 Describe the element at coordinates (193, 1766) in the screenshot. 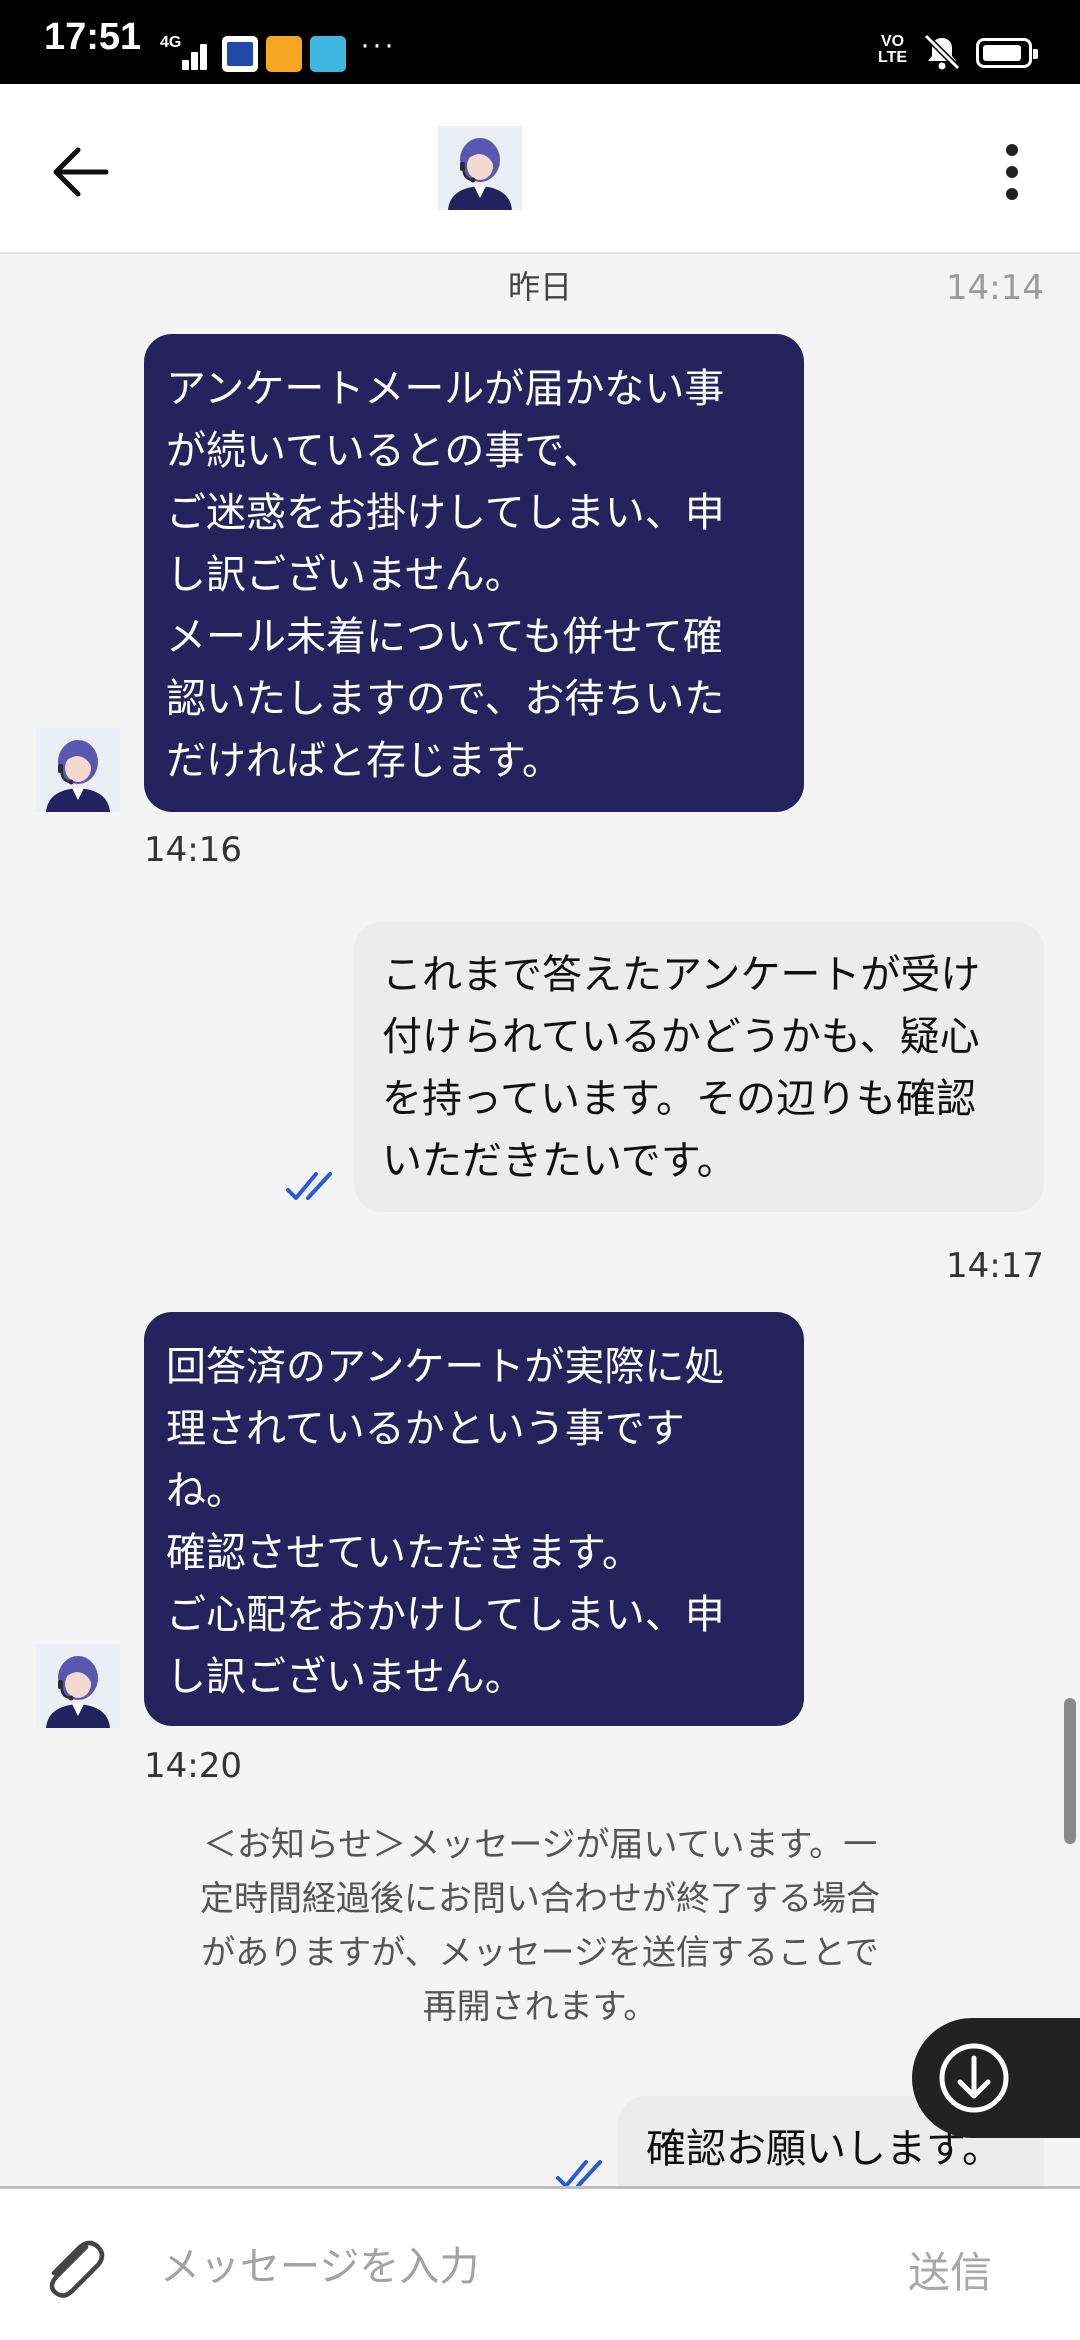

I see `message-time: 14:20` at that location.